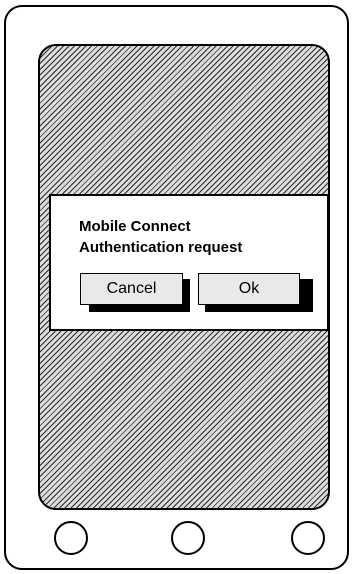 This screenshot has height=574, width=356. What do you see at coordinates (71, 538) in the screenshot?
I see `left-nav-button` at bounding box center [71, 538].